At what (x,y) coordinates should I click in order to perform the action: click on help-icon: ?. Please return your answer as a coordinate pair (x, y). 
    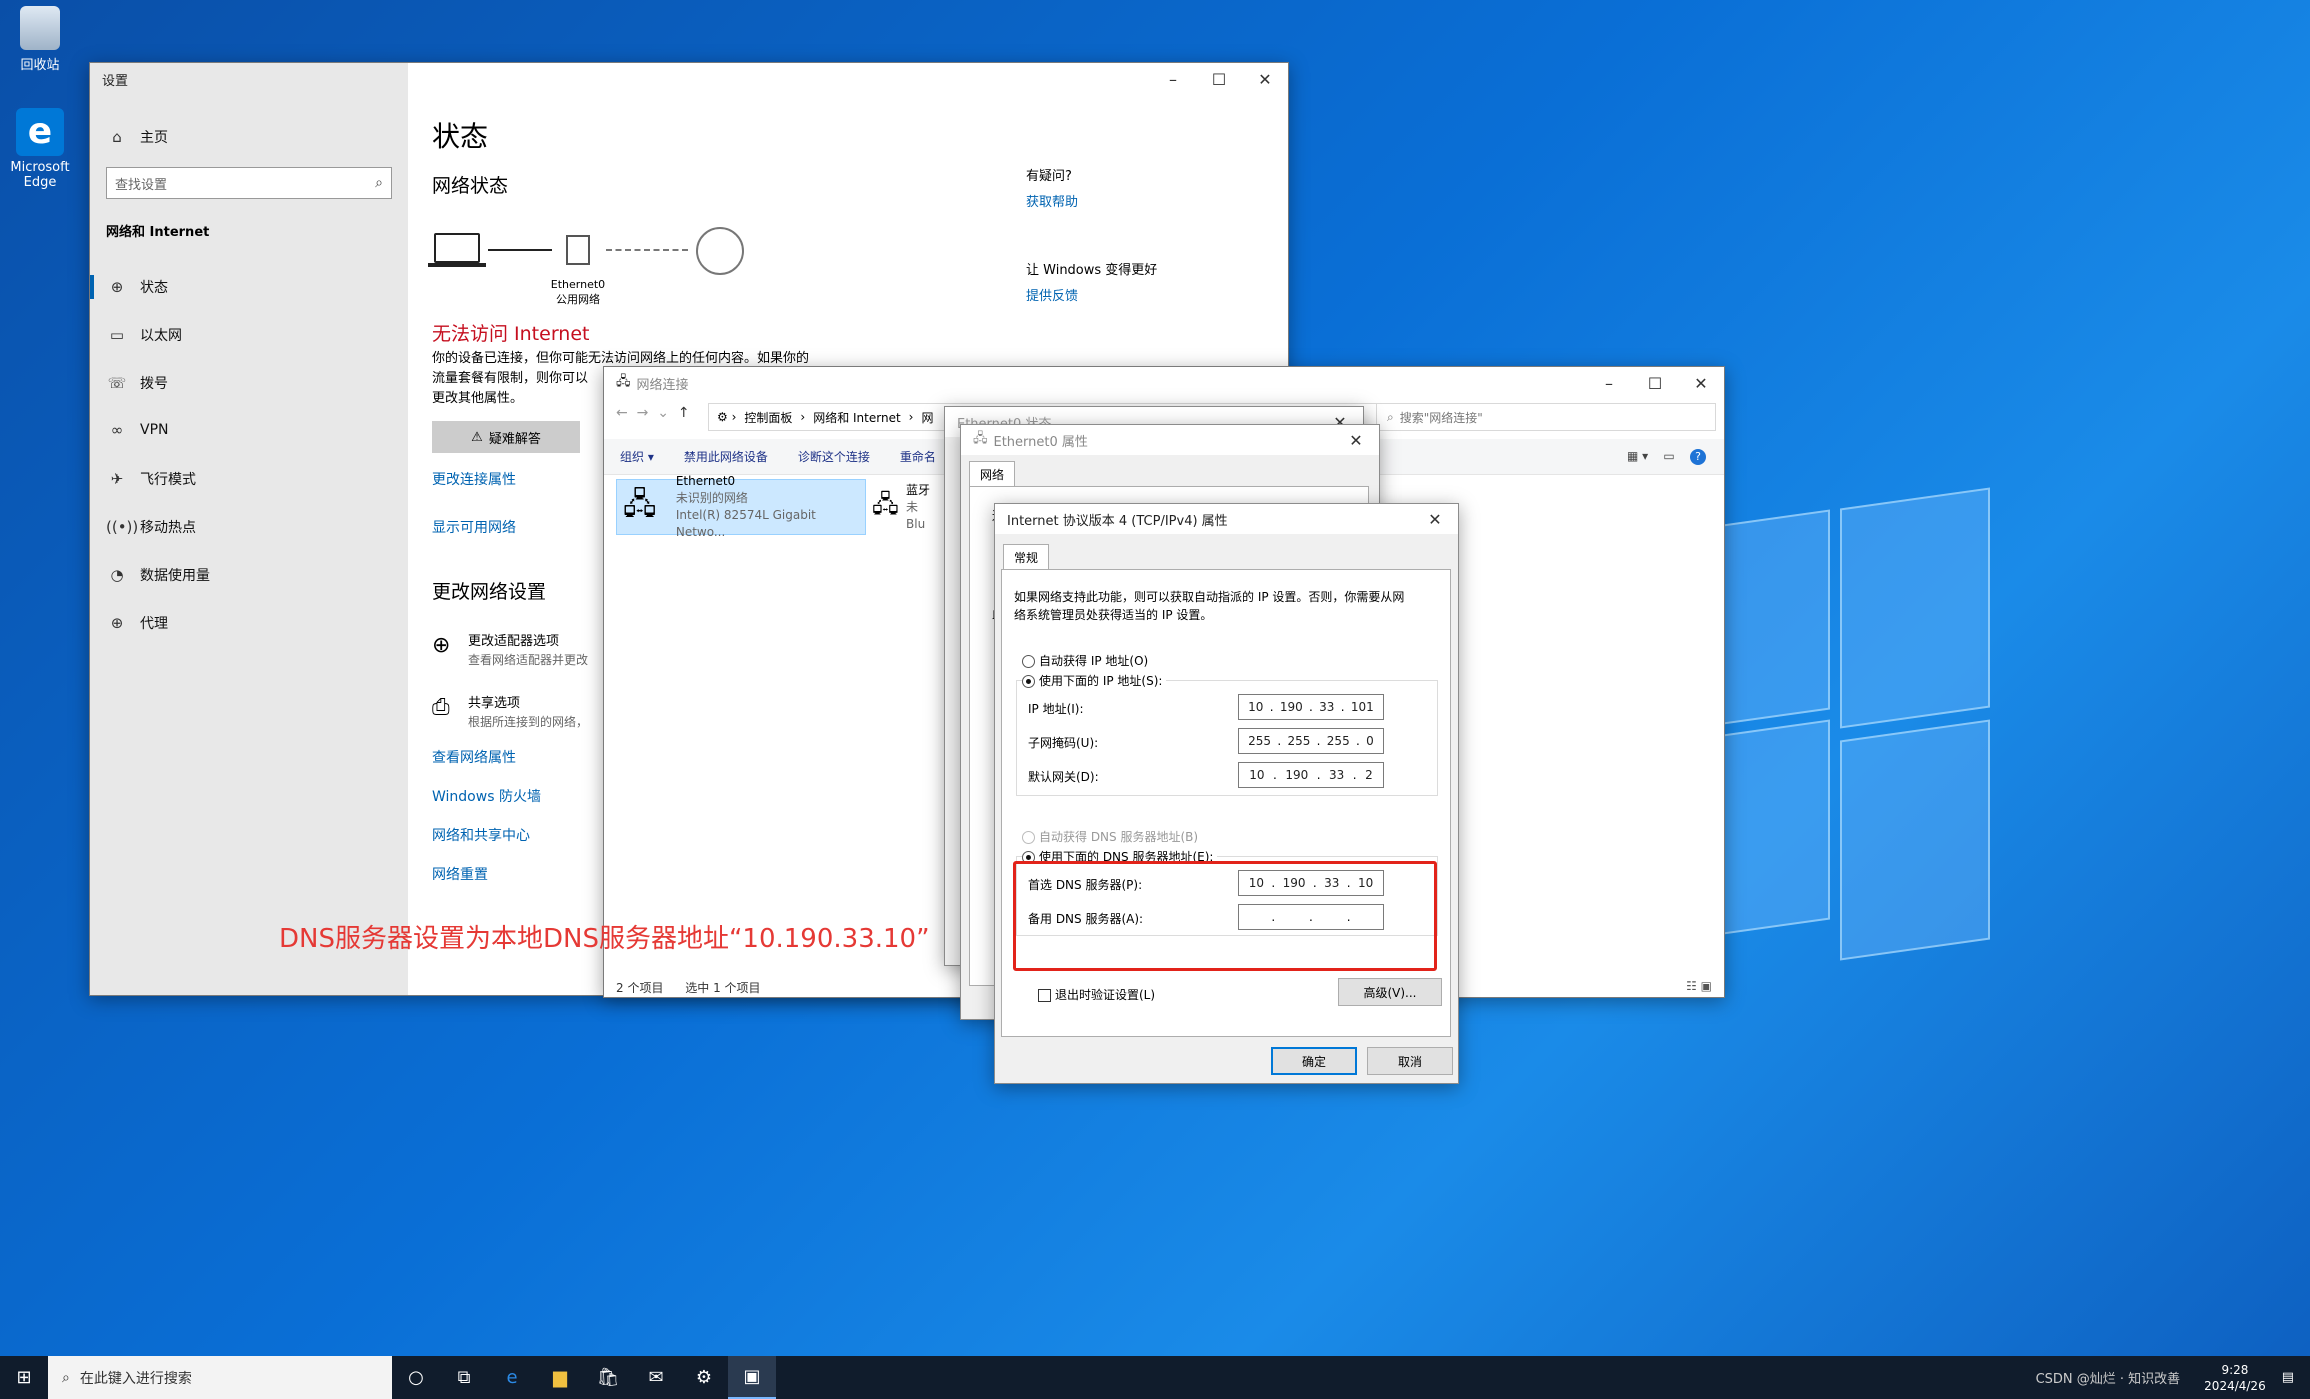
    Looking at the image, I should click on (1698, 456).